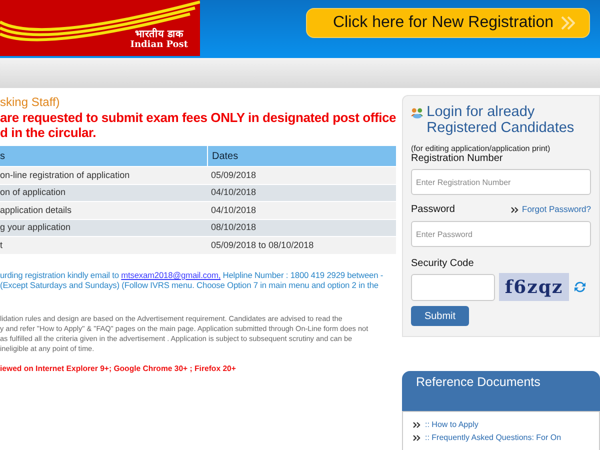  I want to click on logo-hindi-text: भारतीय डाक, so click(159, 35).